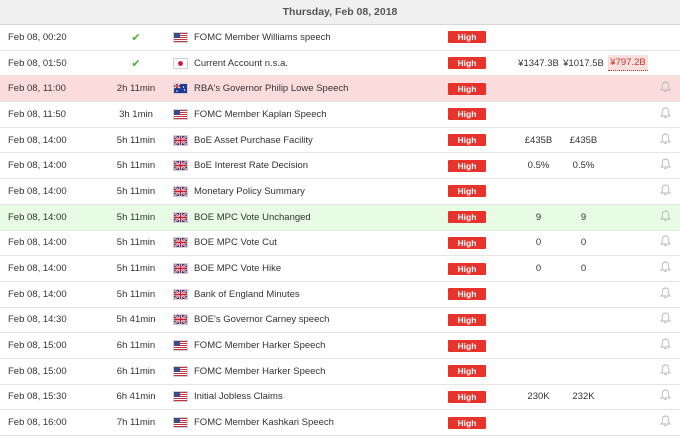  Describe the element at coordinates (180, 89) in the screenshot. I see `au-flag-icon` at that location.